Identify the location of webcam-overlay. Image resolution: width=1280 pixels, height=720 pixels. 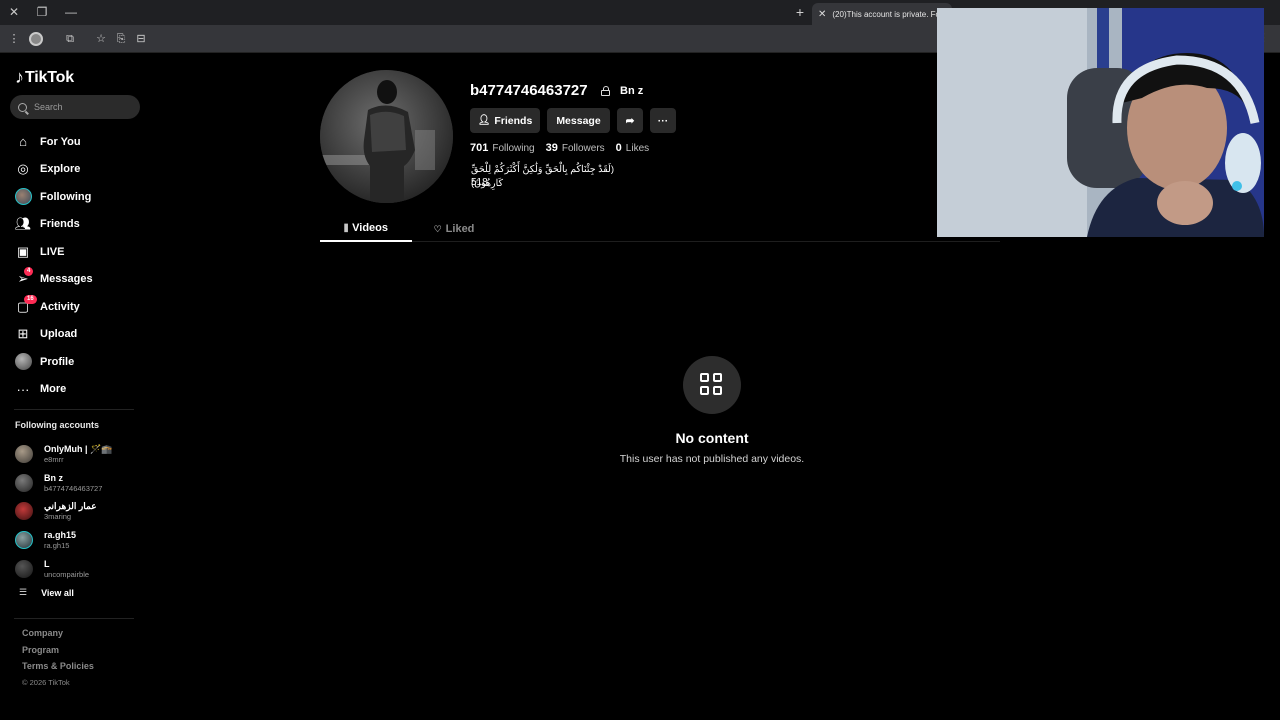
(1100, 122).